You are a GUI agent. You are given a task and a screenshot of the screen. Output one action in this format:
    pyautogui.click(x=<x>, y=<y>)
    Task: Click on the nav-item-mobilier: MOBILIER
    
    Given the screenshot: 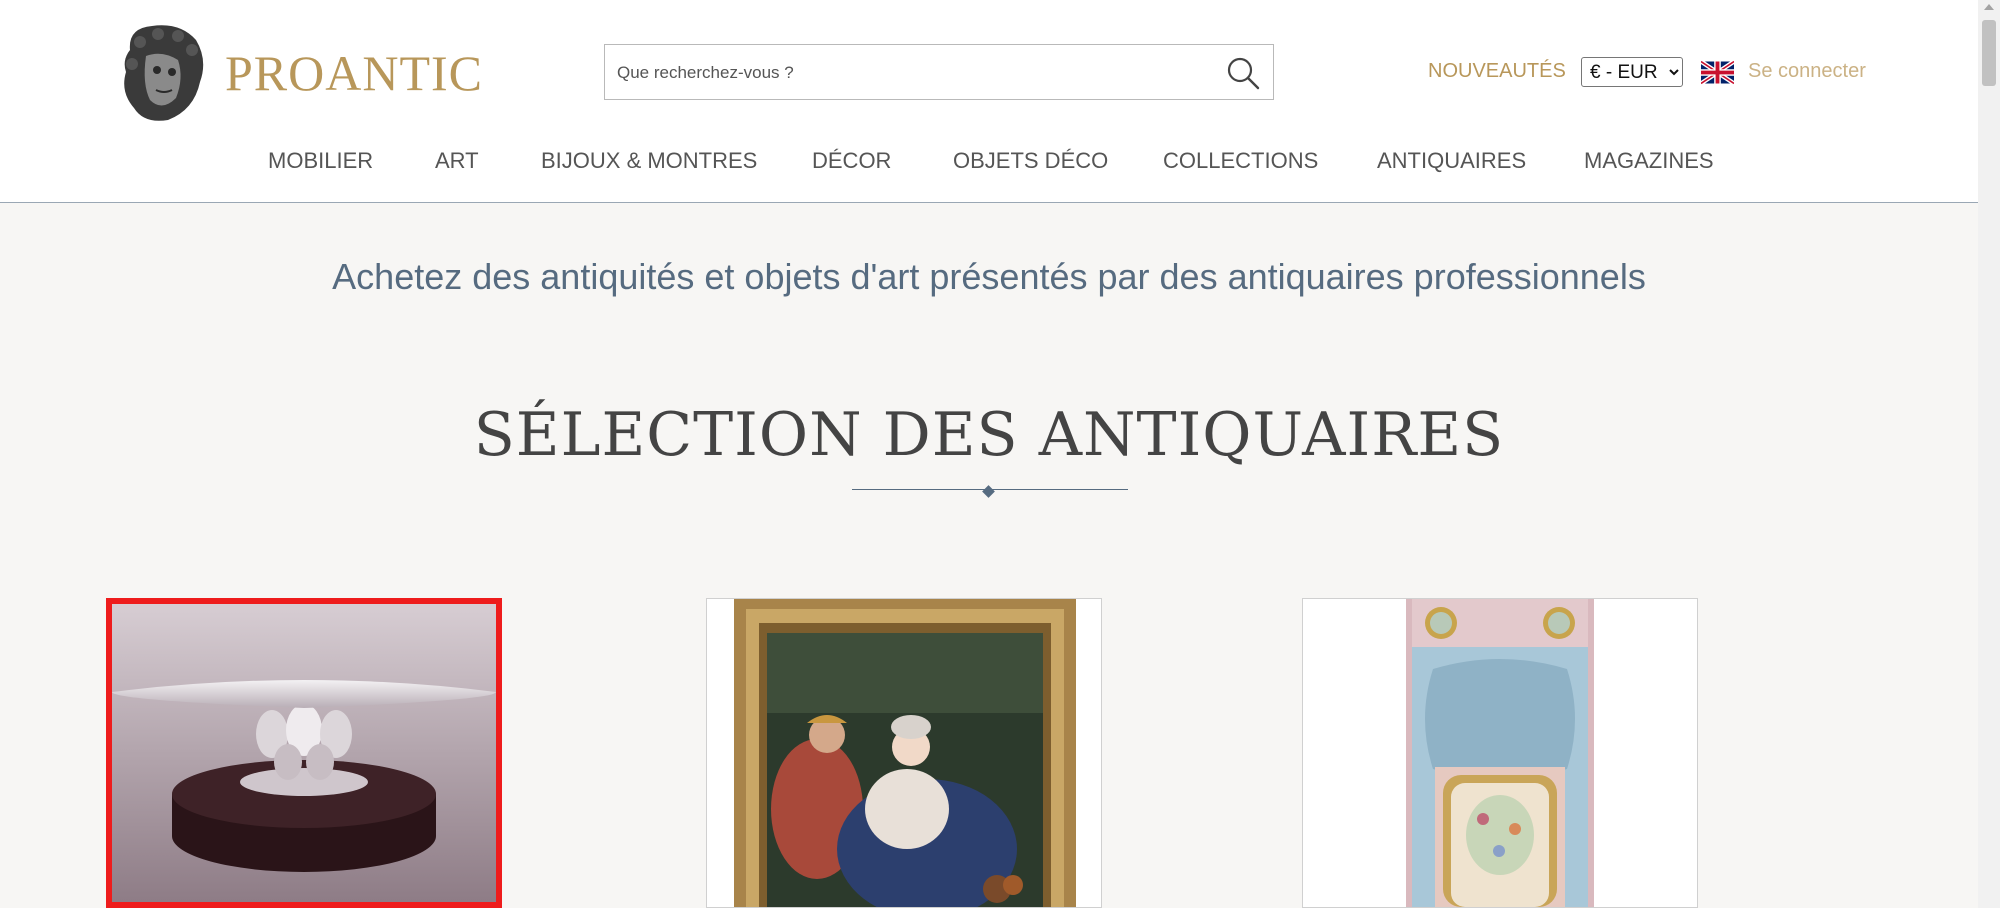 What is the action you would take?
    pyautogui.click(x=320, y=161)
    